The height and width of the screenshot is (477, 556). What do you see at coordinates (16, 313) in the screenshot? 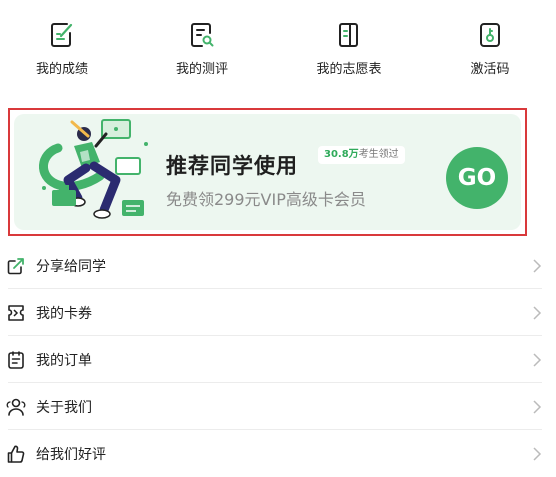
I see `coupon-icon` at bounding box center [16, 313].